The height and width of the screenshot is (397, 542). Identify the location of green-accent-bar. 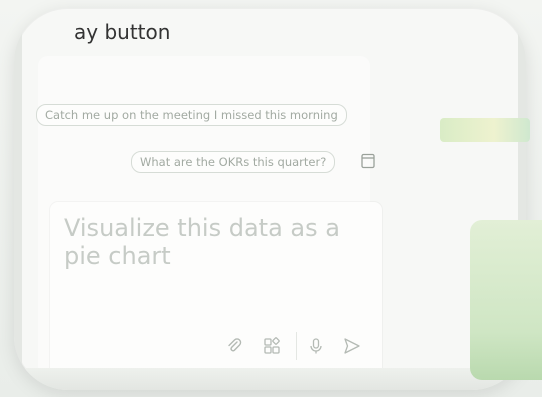
(485, 130).